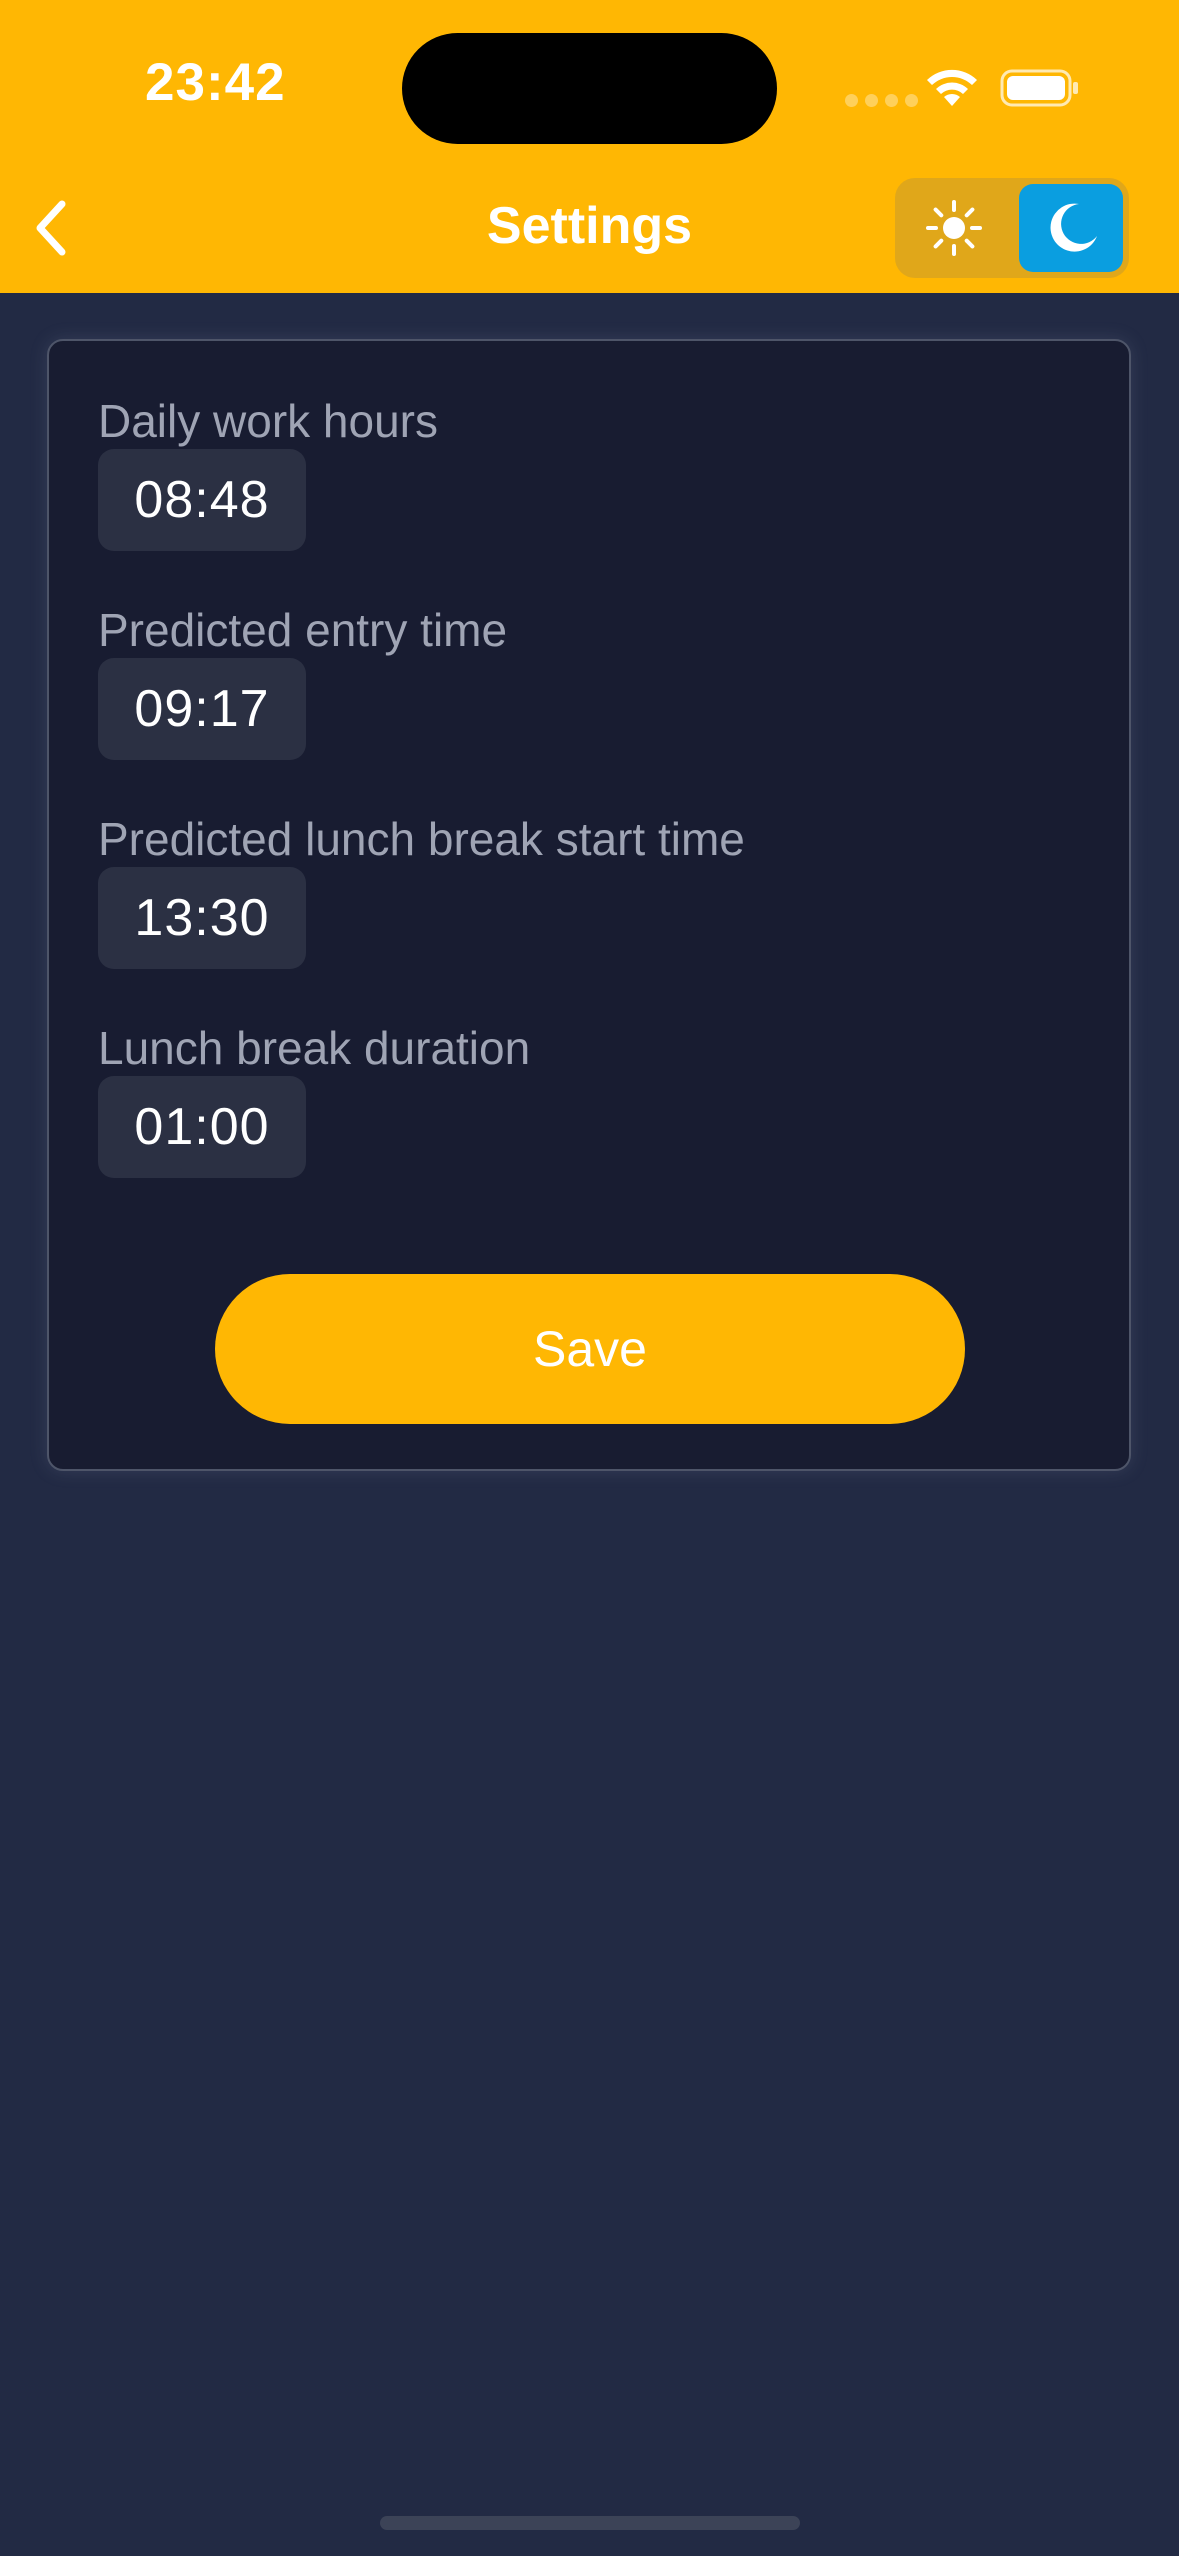  Describe the element at coordinates (952, 87) in the screenshot. I see `wifi-icon` at that location.